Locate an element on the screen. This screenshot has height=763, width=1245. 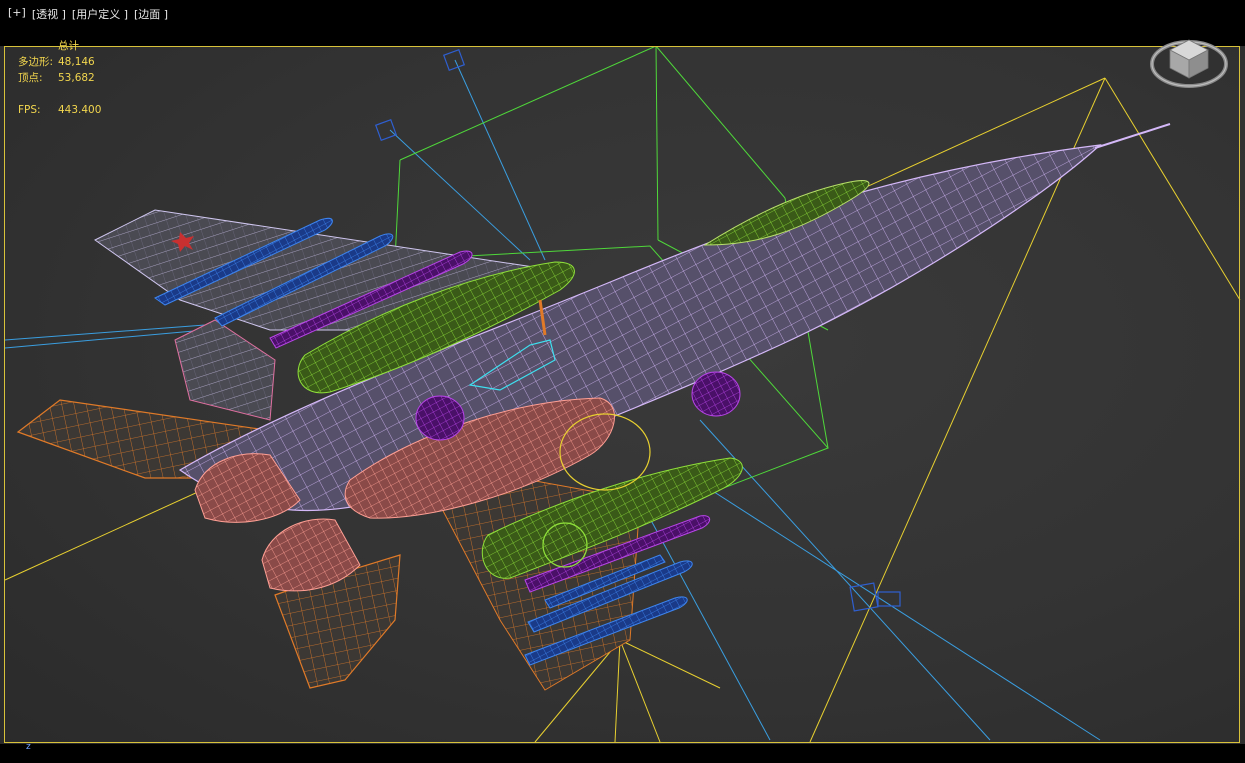
pitot-probe is located at coordinates (1132, 136).